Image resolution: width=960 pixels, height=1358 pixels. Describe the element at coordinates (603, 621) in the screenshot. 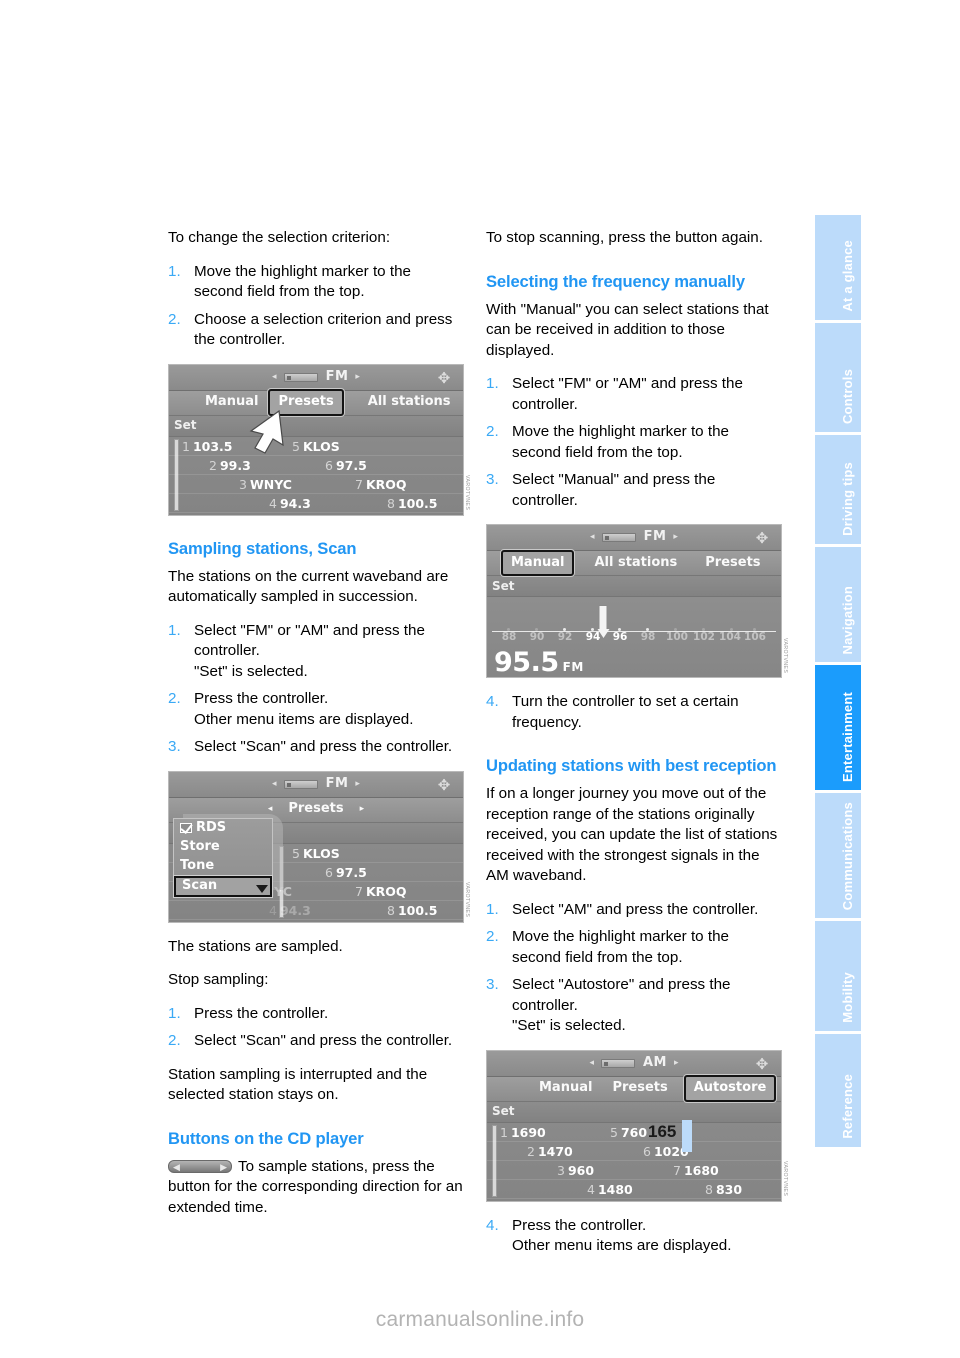

I see `frequency-pointer` at that location.